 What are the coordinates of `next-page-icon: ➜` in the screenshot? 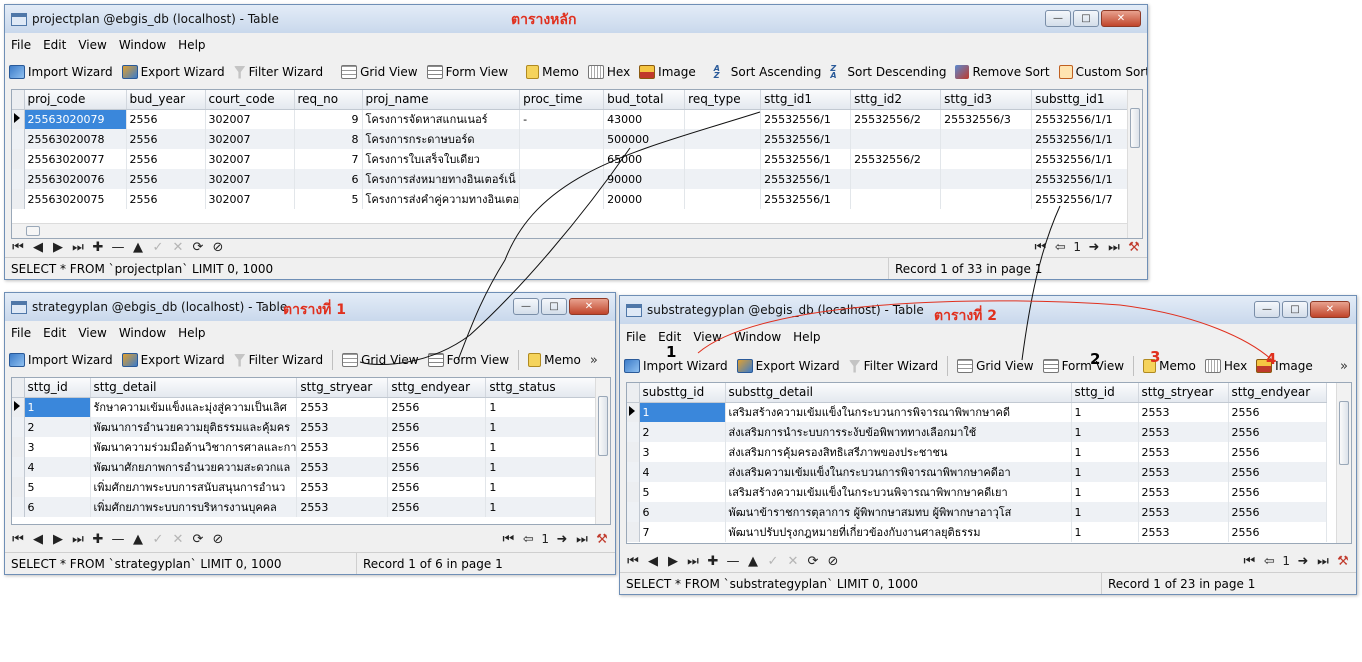 It's located at (1303, 561).